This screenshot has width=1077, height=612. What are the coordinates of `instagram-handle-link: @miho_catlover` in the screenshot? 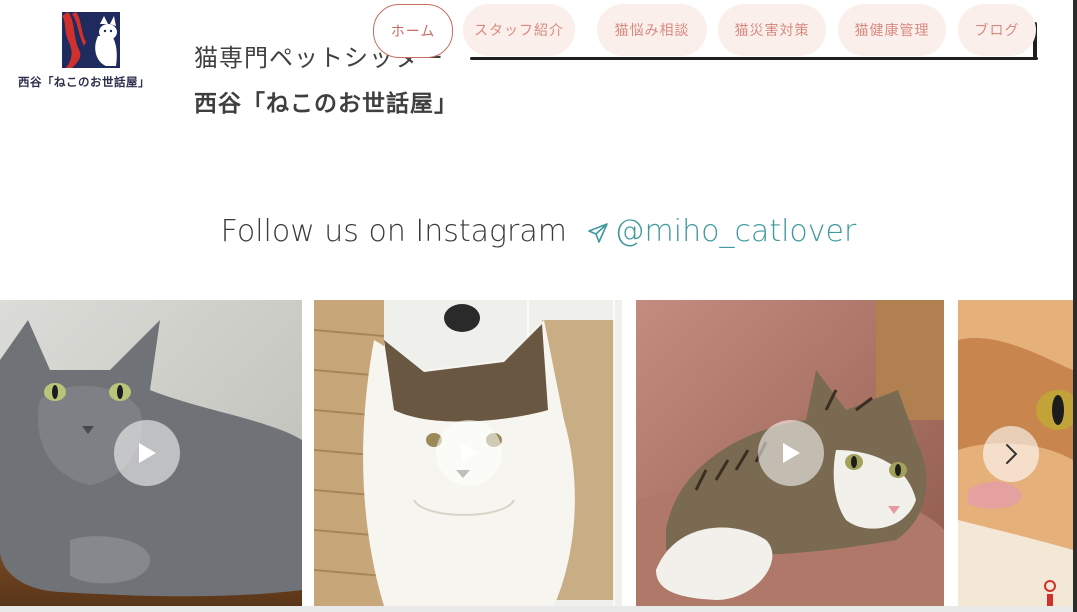 It's located at (736, 231).